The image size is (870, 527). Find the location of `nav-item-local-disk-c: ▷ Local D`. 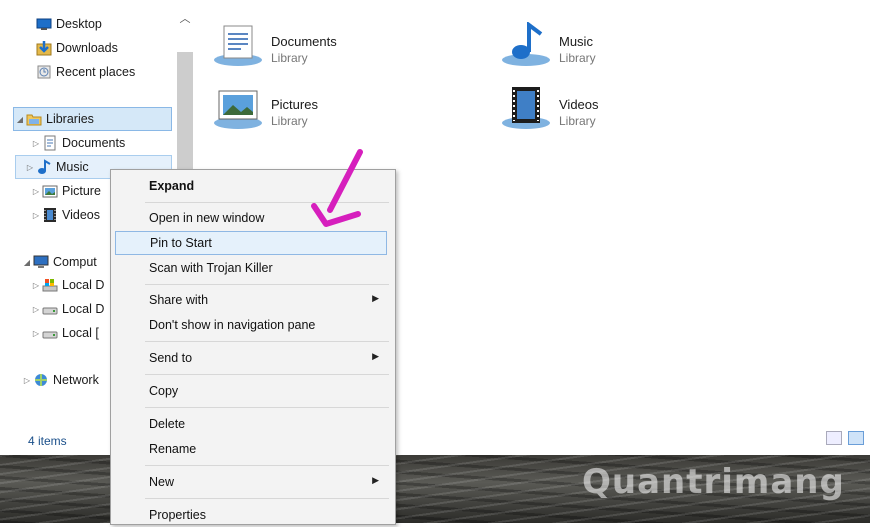

nav-item-local-disk-c: ▷ Local D is located at coordinates (67, 285).